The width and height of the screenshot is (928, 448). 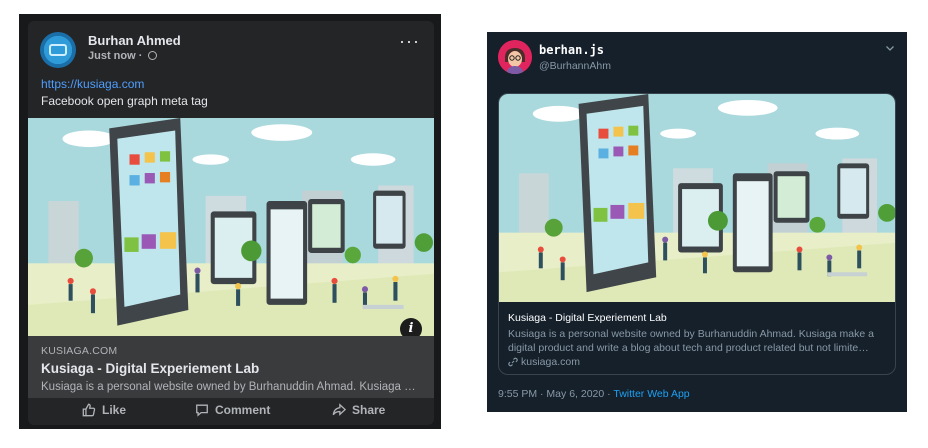 I want to click on comment-button: Comment, so click(x=232, y=410).